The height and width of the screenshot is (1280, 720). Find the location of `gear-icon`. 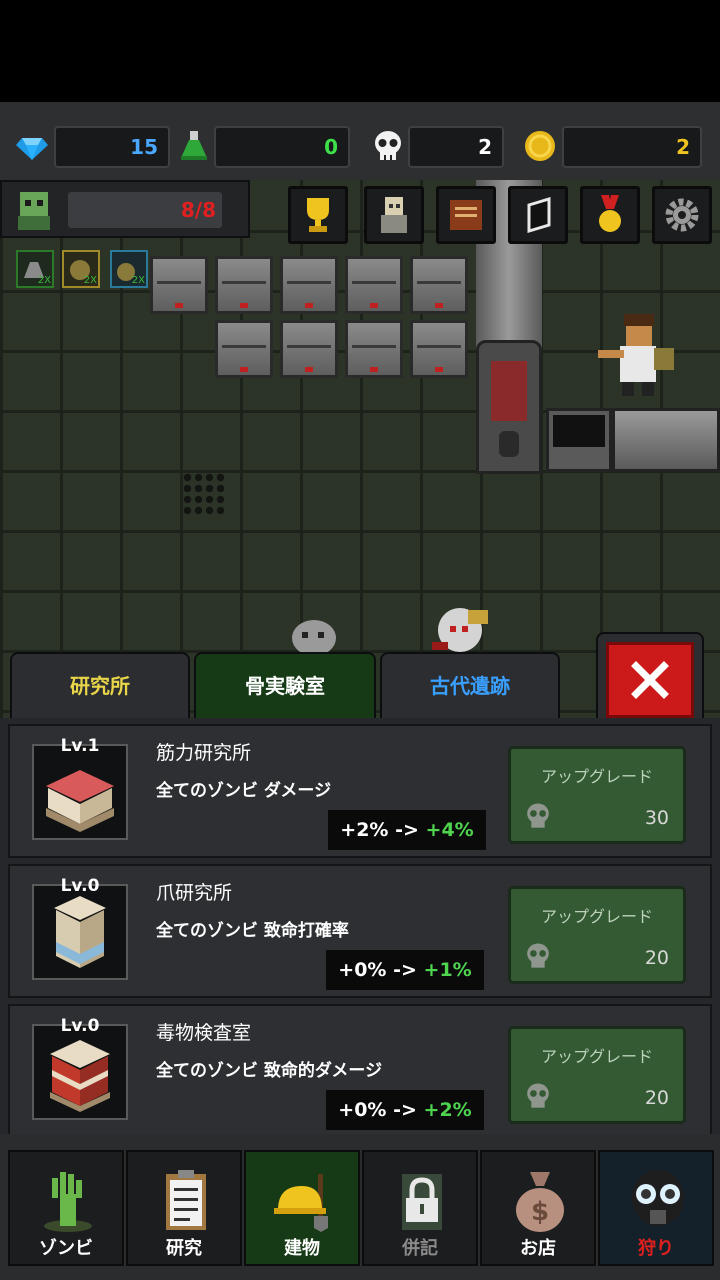

gear-icon is located at coordinates (682, 215).